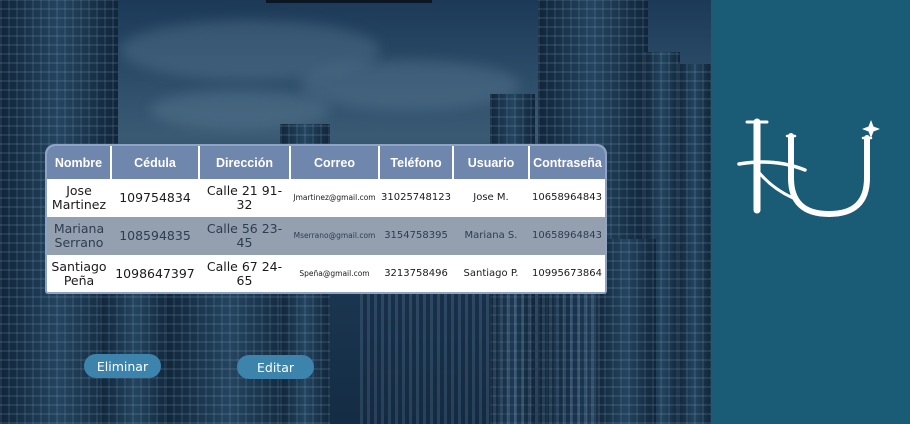 The height and width of the screenshot is (424, 910). What do you see at coordinates (491, 236) in the screenshot?
I see `cell-usuario: Mariana S.` at bounding box center [491, 236].